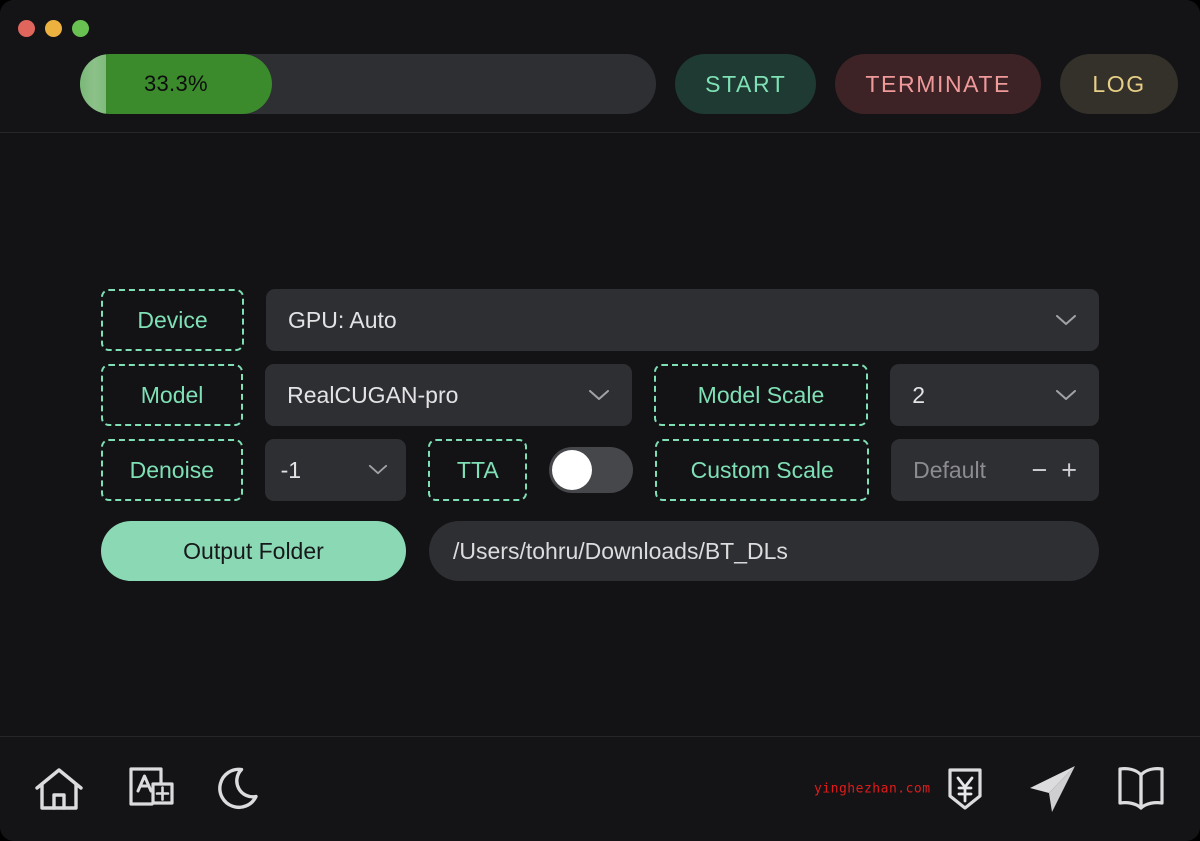 The width and height of the screenshot is (1200, 841). What do you see at coordinates (80, 28) in the screenshot?
I see `zoom-button` at bounding box center [80, 28].